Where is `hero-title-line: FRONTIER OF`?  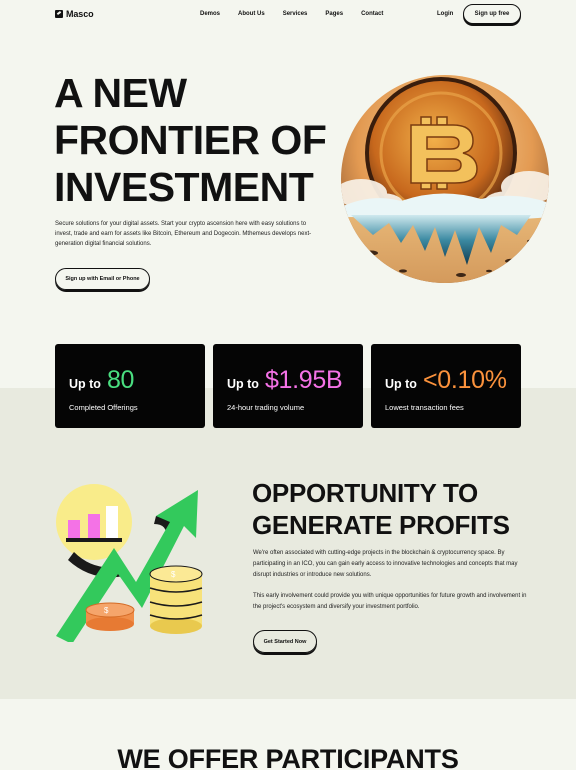 hero-title-line: FRONTIER OF is located at coordinates (190, 140).